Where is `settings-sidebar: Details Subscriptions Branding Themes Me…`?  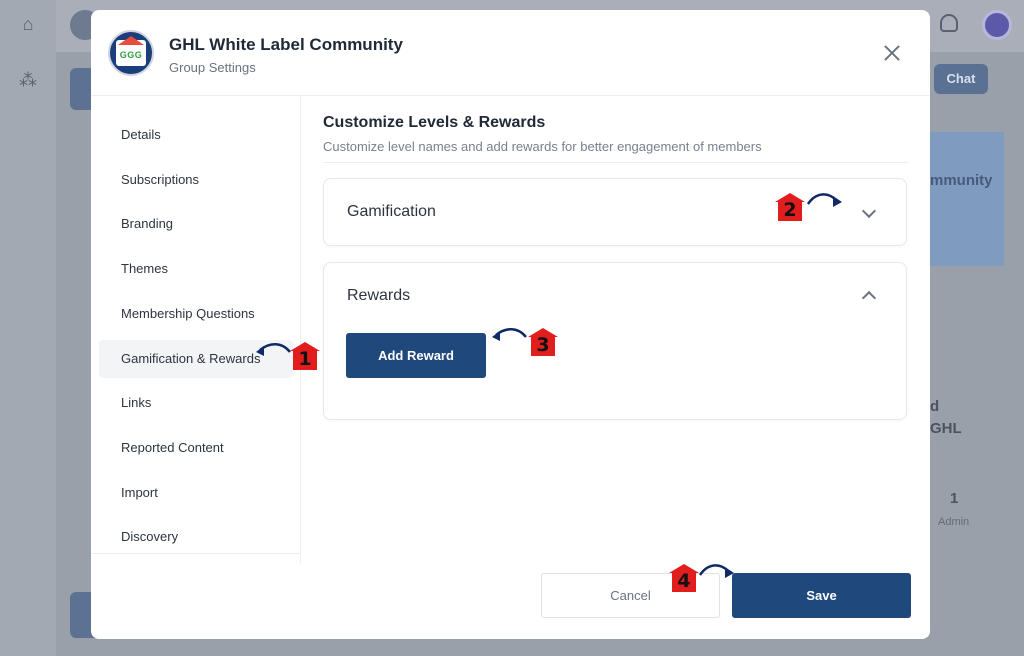 settings-sidebar: Details Subscriptions Branding Themes Me… is located at coordinates (196, 329).